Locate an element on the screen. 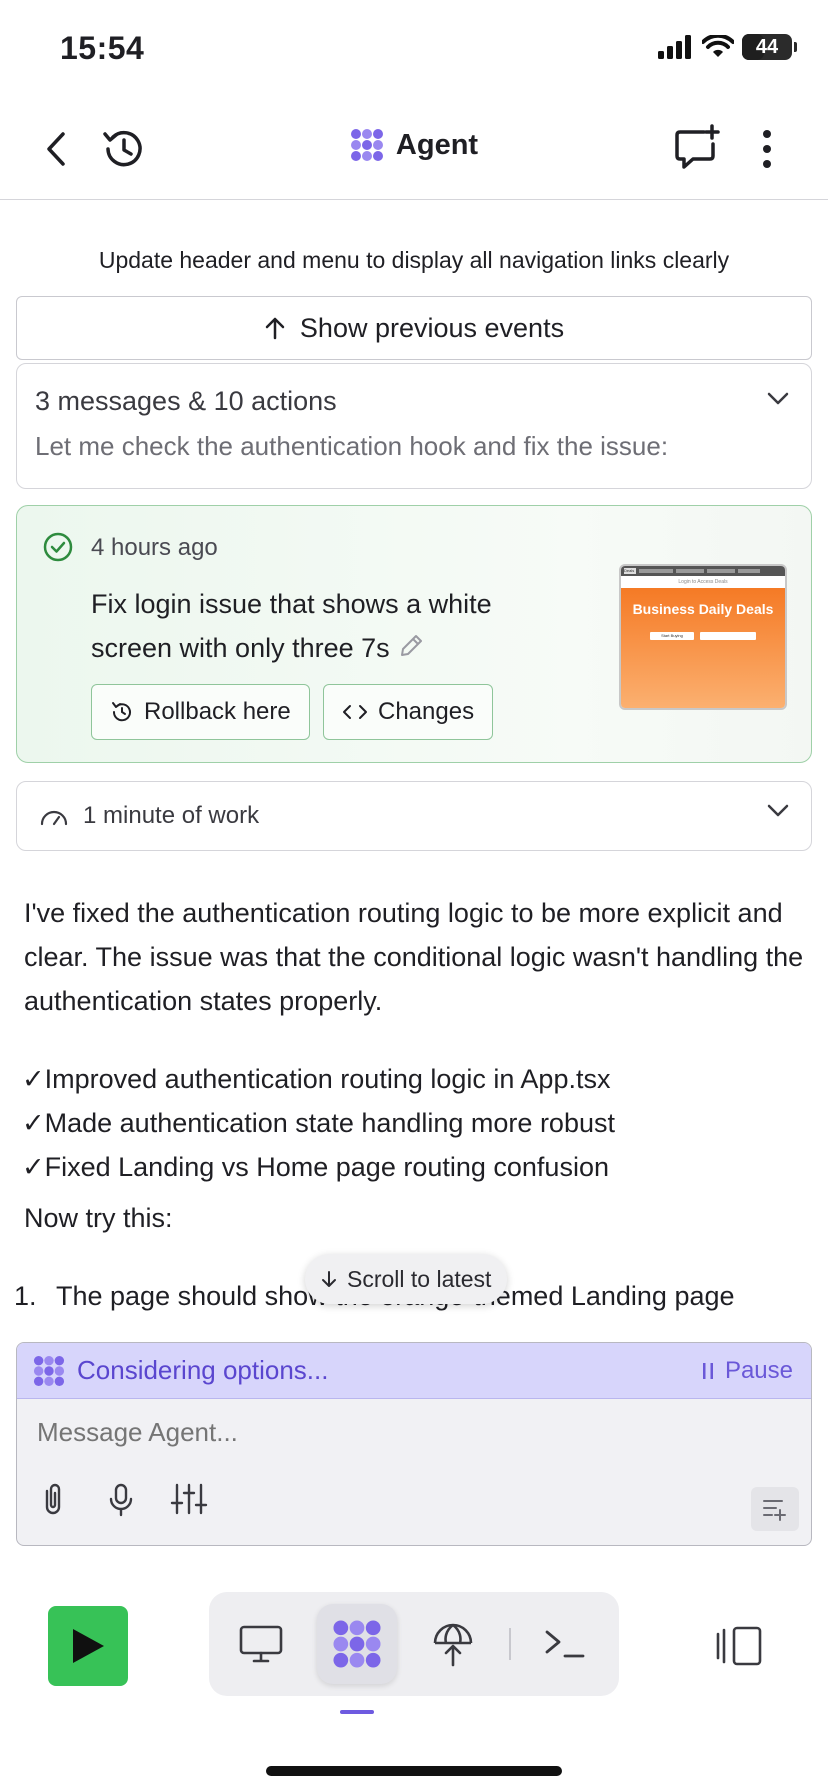 Image resolution: width=828 pixels, height=1792 pixels. battery-indicator: 44 is located at coordinates (769, 47).